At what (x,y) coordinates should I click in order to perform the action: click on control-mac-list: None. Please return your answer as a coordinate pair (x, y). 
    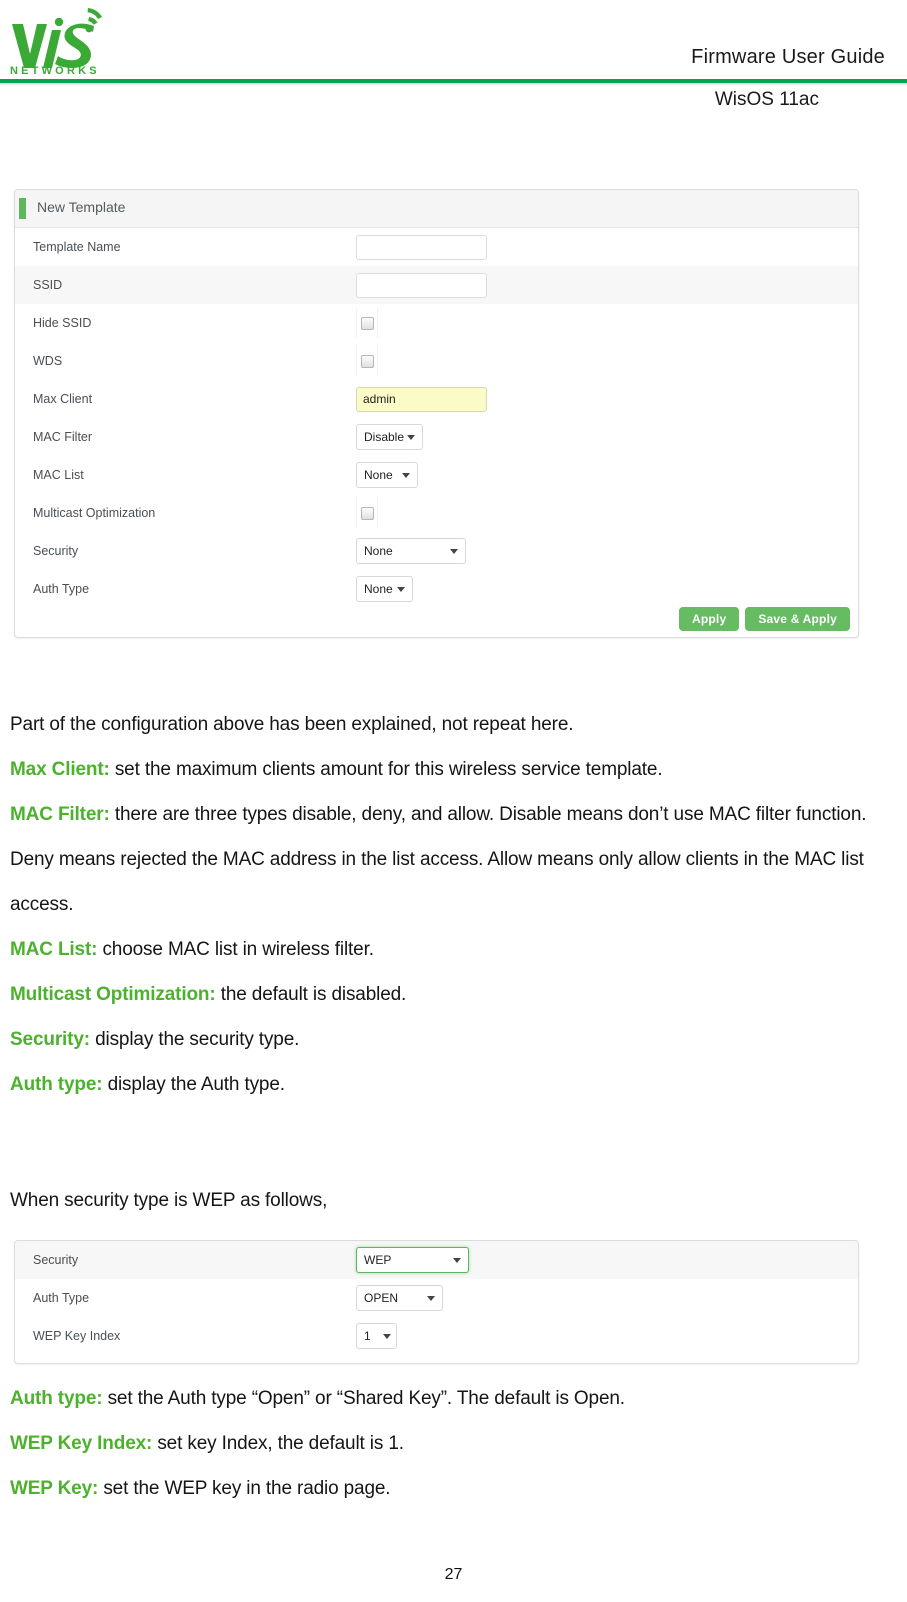
    Looking at the image, I should click on (387, 475).